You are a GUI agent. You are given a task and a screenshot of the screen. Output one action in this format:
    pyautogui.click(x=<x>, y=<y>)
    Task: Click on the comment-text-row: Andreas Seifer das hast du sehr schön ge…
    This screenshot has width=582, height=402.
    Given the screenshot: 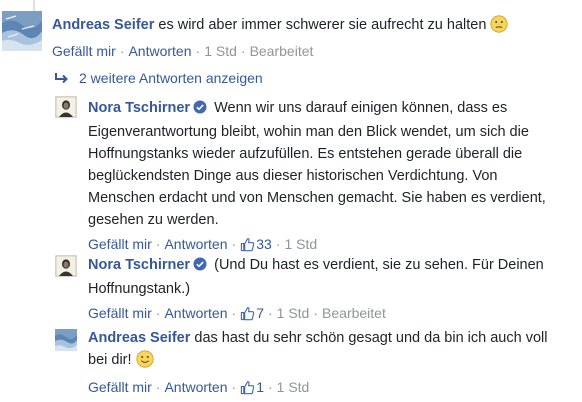 What is the action you would take?
    pyautogui.click(x=328, y=351)
    